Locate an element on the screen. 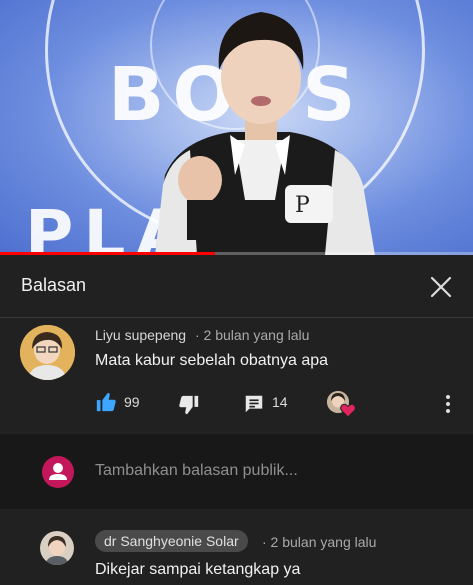  panel-title: Balasan is located at coordinates (54, 285).